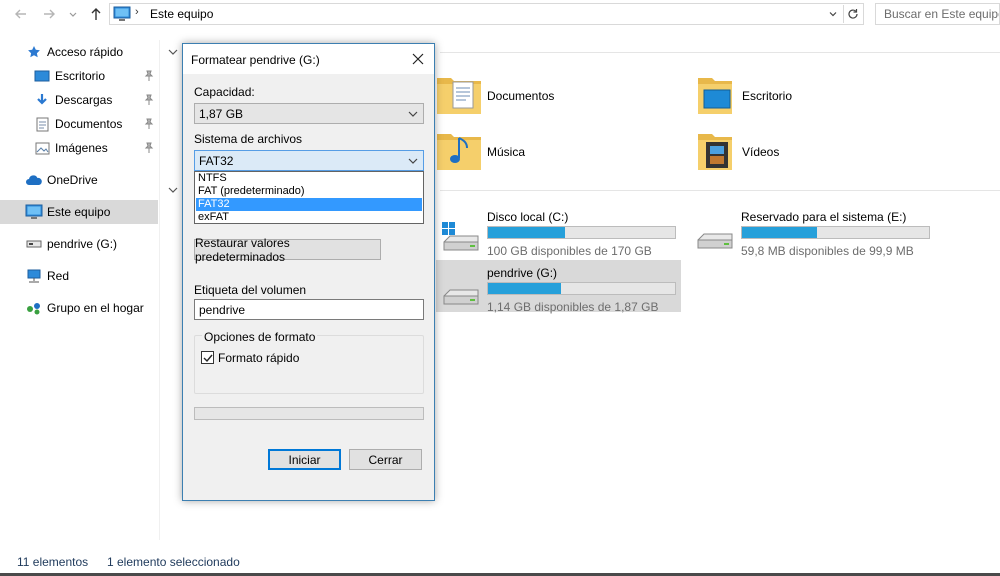 The width and height of the screenshot is (1000, 576). I want to click on quick-format-checkbox, so click(207, 357).